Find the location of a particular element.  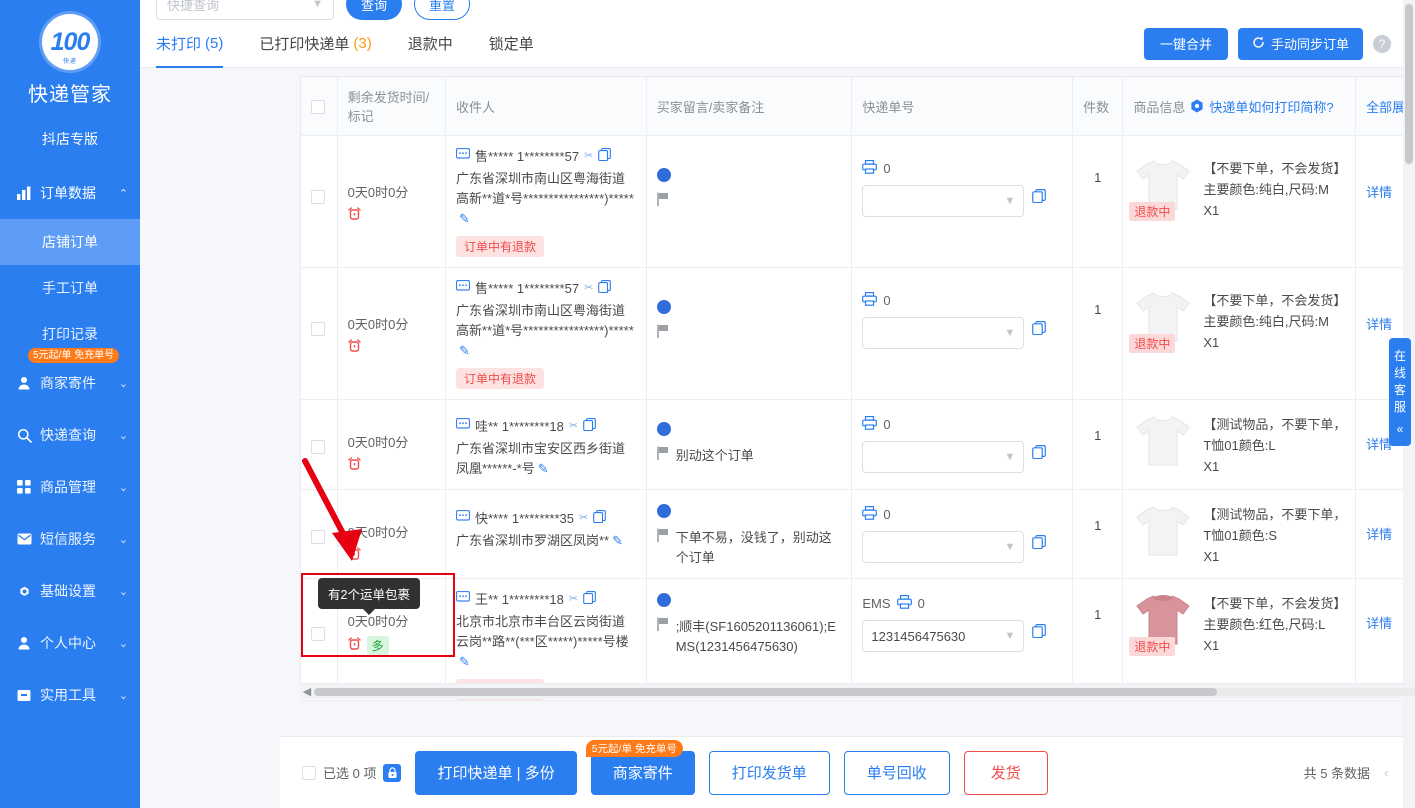

table-horizontal-scrollbar: ◀ ▶ is located at coordinates (857, 691).